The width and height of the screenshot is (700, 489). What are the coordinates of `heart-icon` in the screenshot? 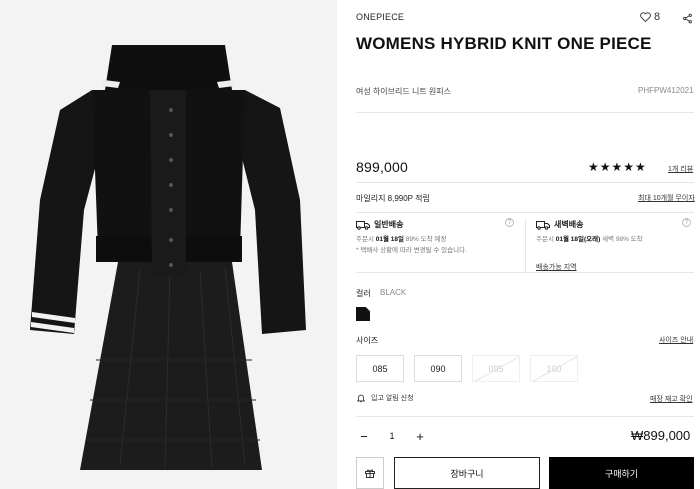 It's located at (645, 17).